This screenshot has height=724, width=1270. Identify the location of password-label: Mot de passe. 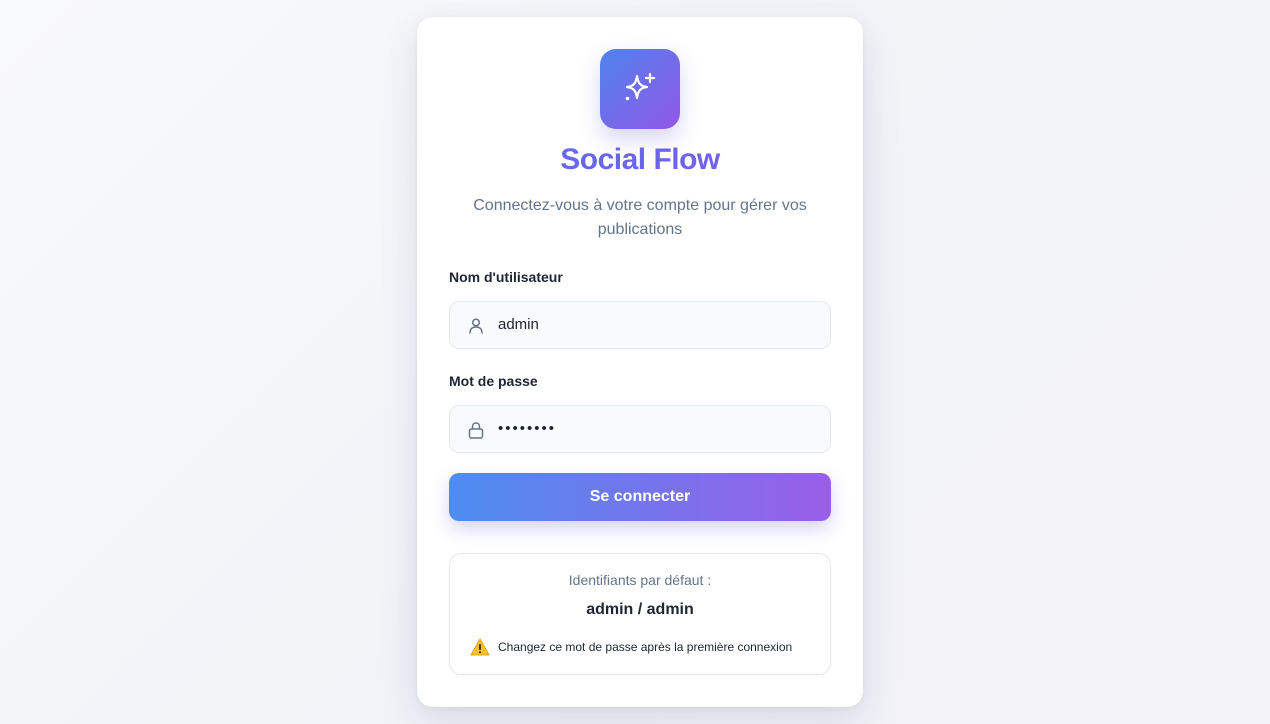
(493, 381).